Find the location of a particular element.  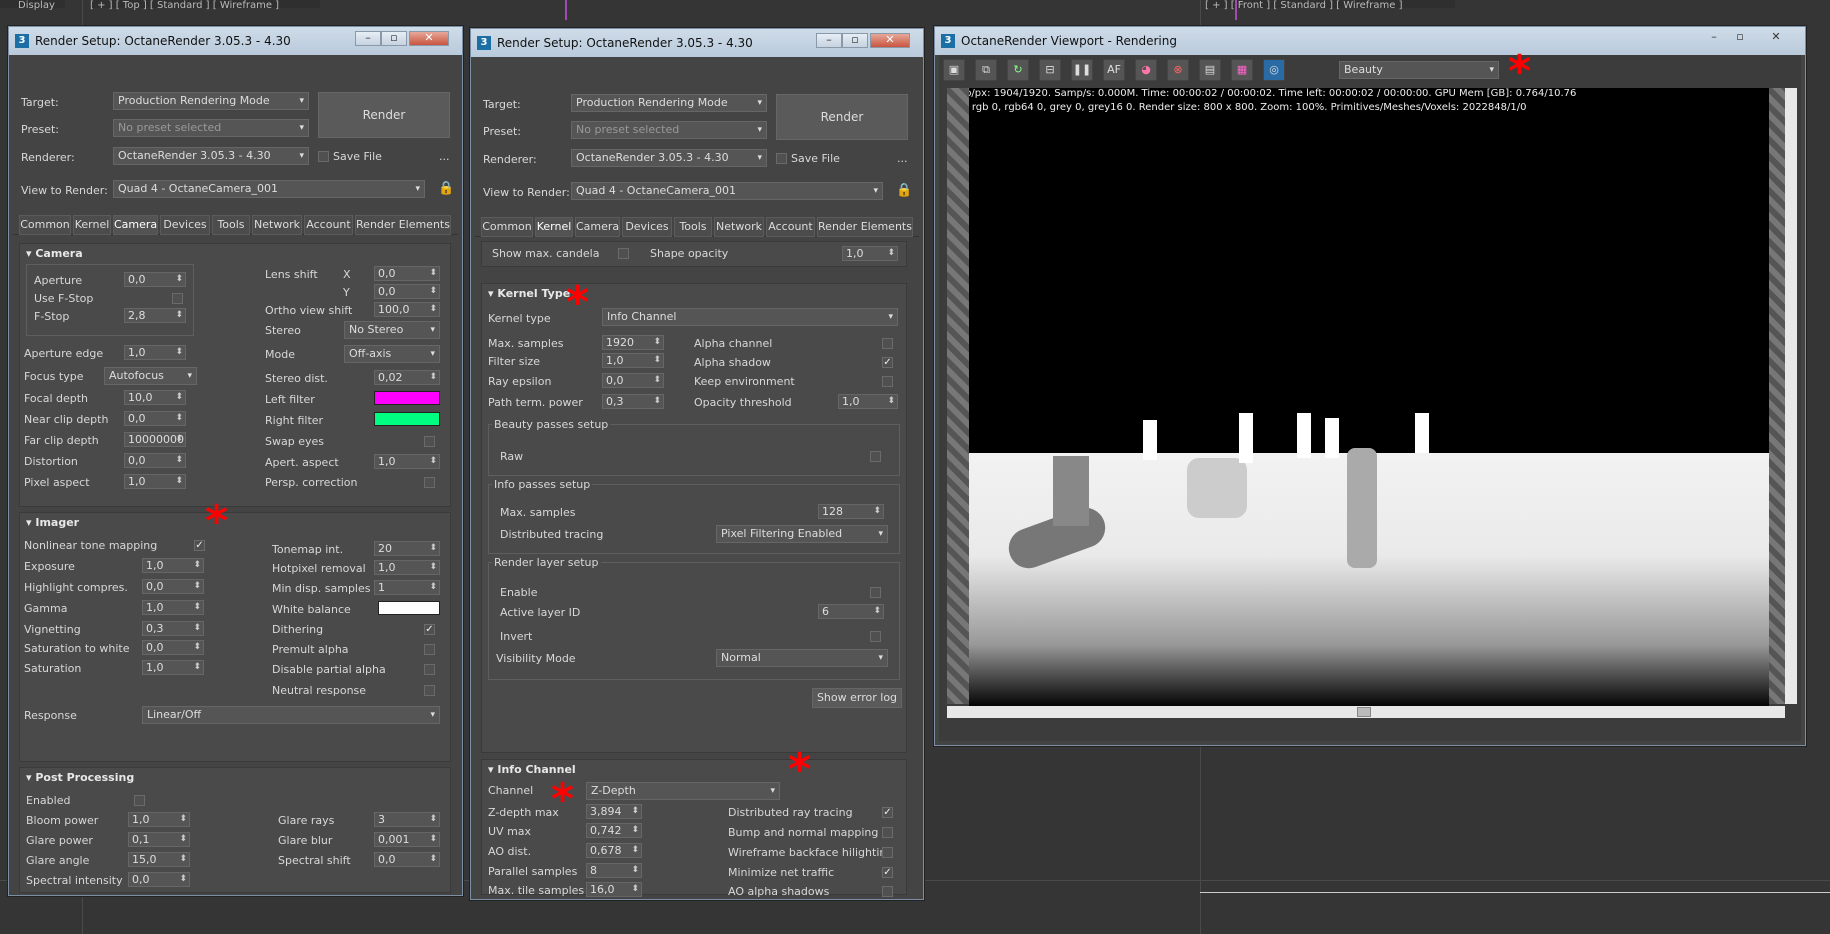

saturation-to-white-spinner: 0,0 is located at coordinates (173, 647).